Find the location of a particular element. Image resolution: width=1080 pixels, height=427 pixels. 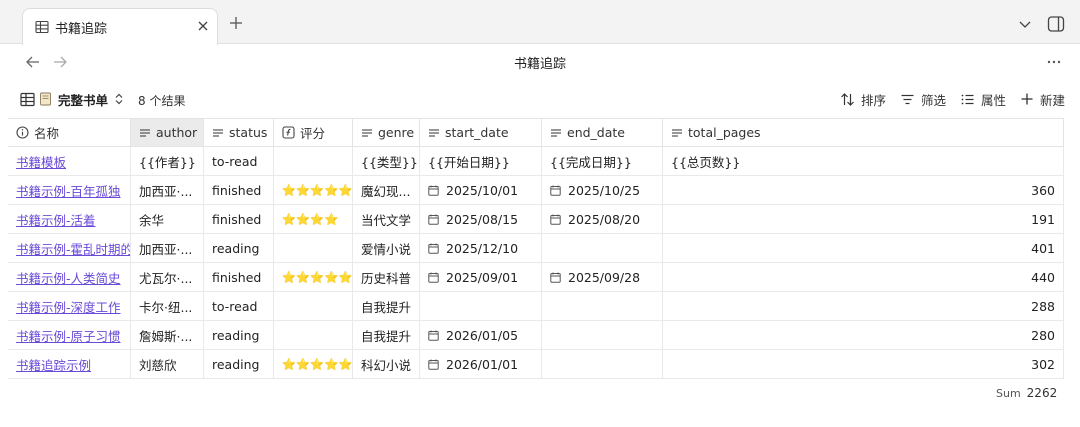

status-value: finished is located at coordinates (237, 190).